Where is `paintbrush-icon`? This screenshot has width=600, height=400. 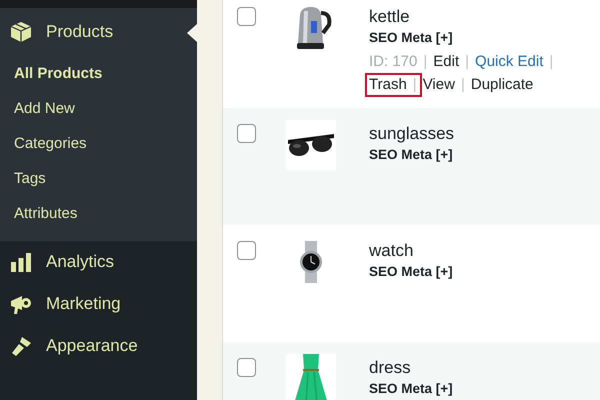 paintbrush-icon is located at coordinates (21, 346).